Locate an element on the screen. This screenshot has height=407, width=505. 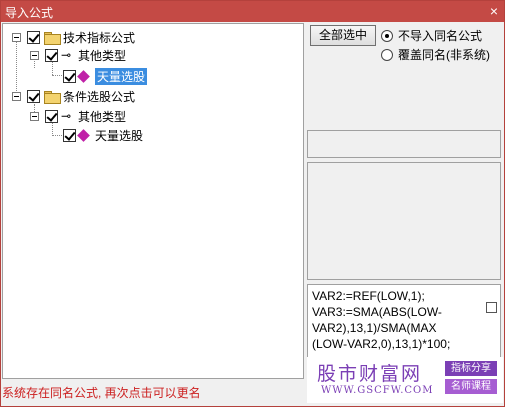
tree-node-leaf-1: 天量选股 is located at coordinates (105, 76).